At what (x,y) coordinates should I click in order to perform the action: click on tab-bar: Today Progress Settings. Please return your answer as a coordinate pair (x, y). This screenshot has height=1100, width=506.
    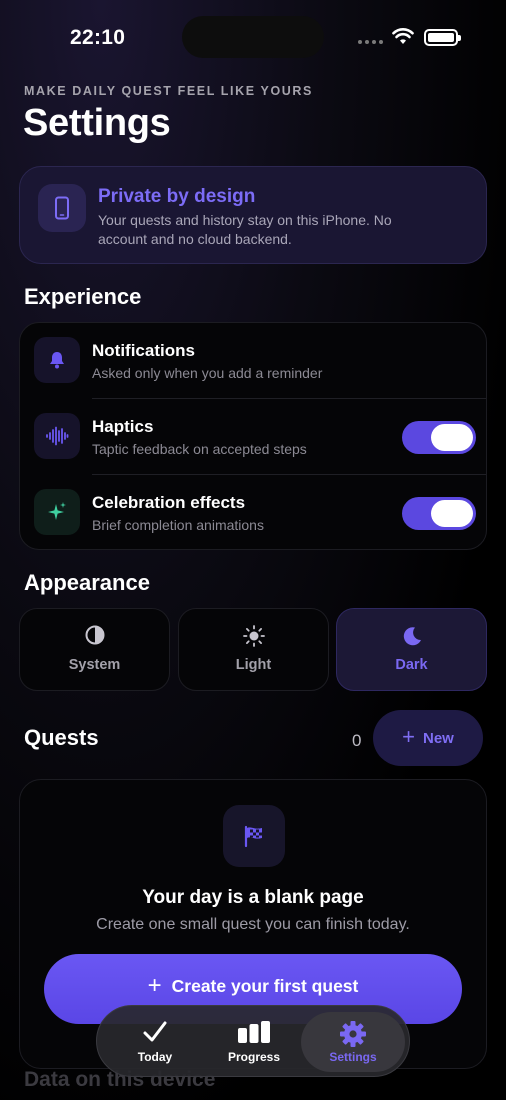
    Looking at the image, I should click on (253, 1041).